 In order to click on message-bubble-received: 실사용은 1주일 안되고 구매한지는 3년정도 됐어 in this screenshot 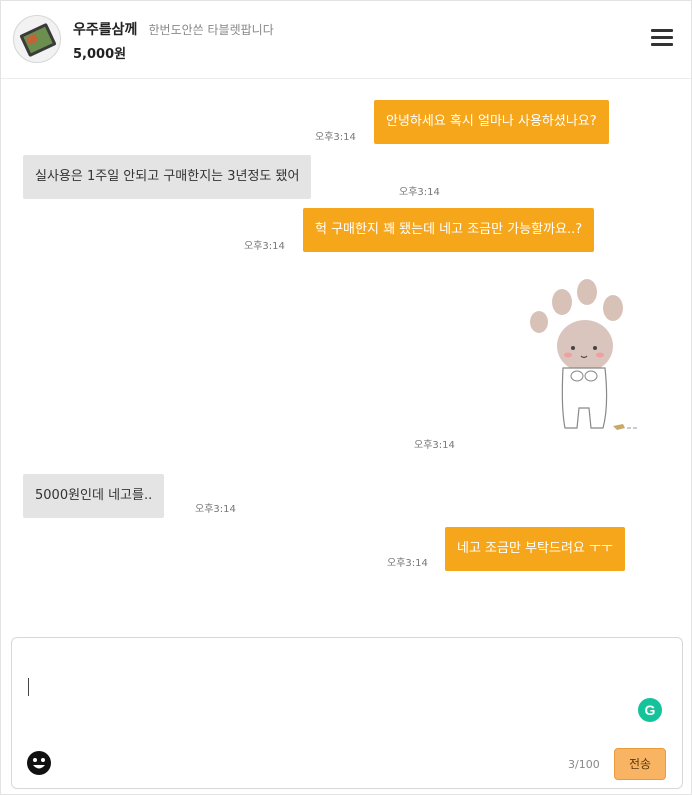, I will do `click(167, 177)`.